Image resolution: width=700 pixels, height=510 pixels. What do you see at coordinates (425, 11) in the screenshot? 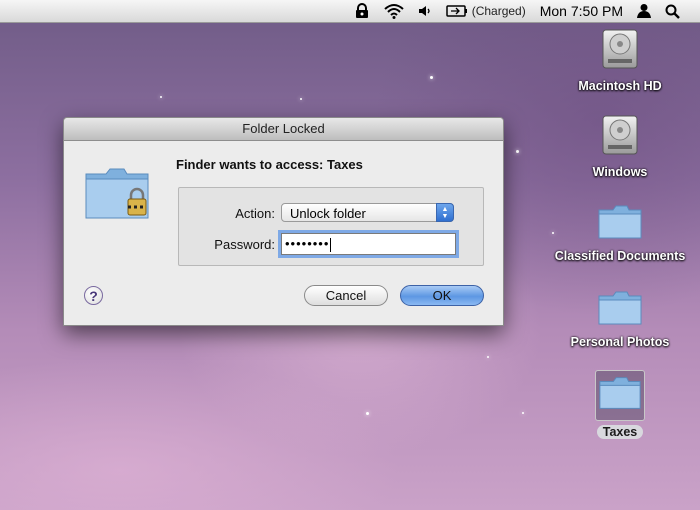
I see `volume-icon` at bounding box center [425, 11].